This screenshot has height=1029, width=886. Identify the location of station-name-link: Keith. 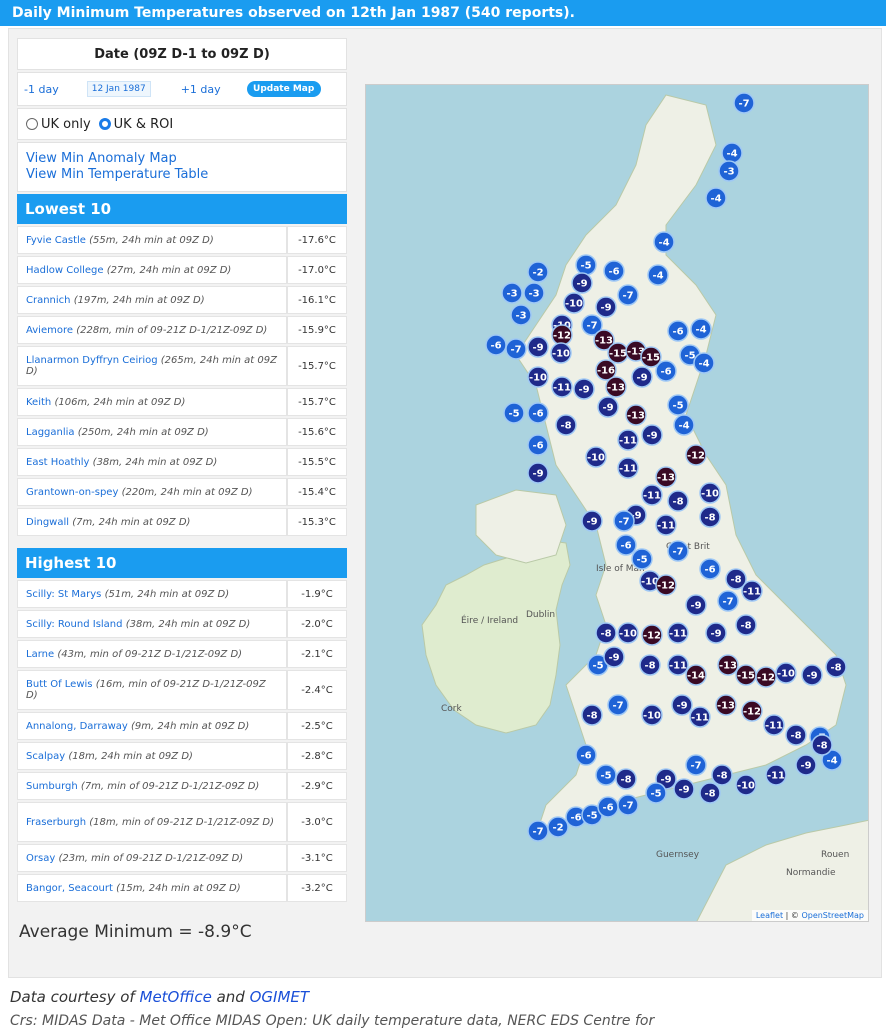
(38, 402).